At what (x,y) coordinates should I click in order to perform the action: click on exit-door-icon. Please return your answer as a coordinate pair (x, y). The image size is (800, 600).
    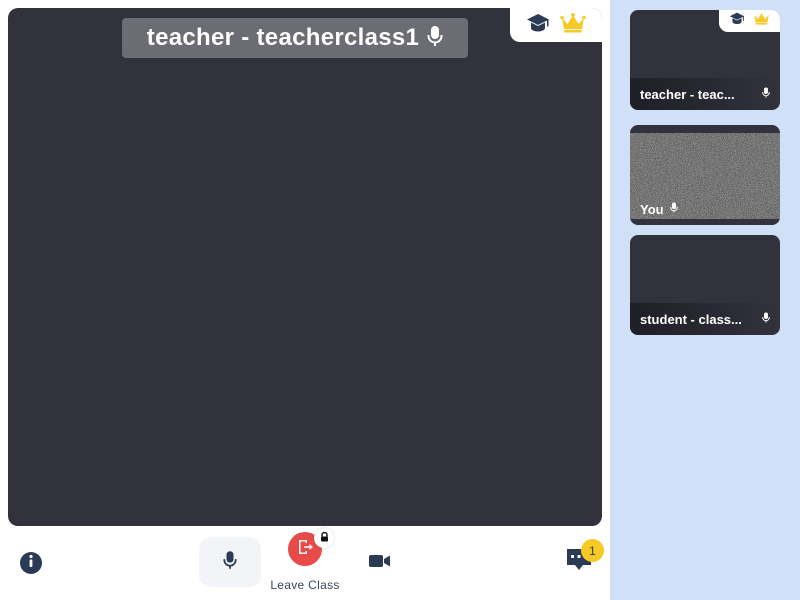
    Looking at the image, I should click on (305, 549).